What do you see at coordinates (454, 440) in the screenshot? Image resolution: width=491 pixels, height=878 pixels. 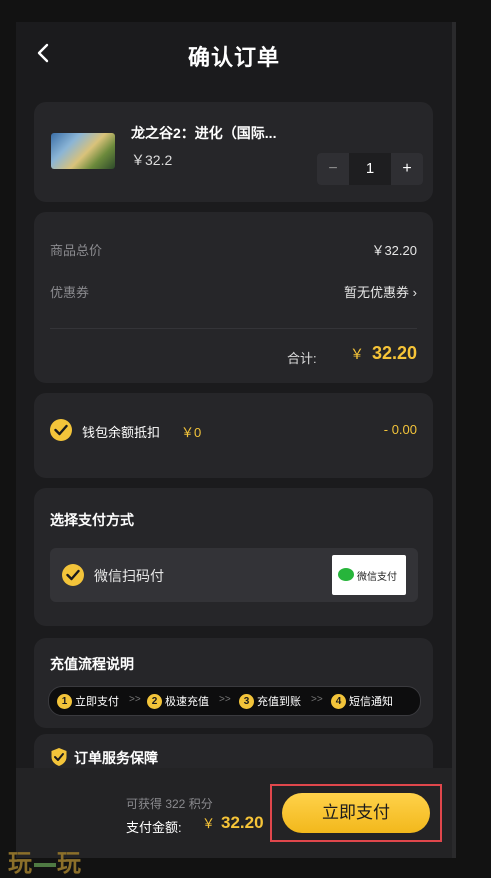 I see `scrollbar-track` at bounding box center [454, 440].